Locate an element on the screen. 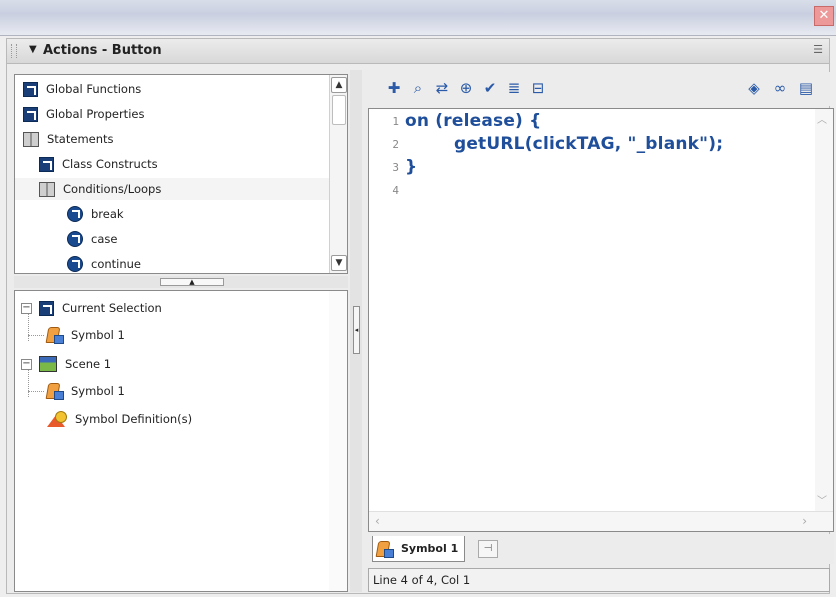  code-line: } is located at coordinates (411, 167).